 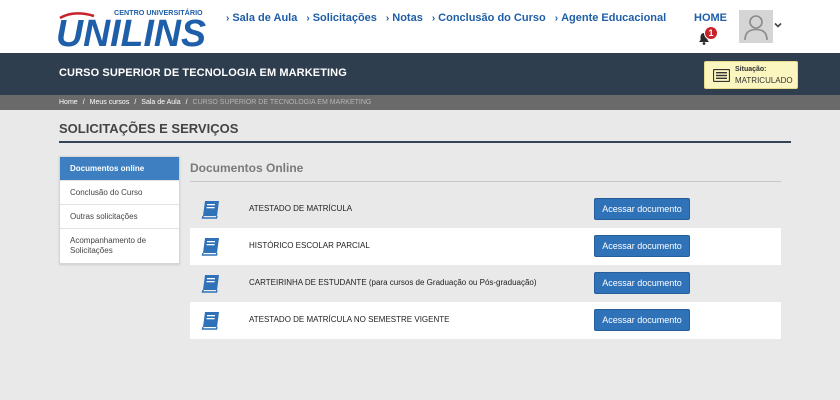 What do you see at coordinates (301, 208) in the screenshot?
I see `document-label: ATESTADO DE MATRÍCULA` at bounding box center [301, 208].